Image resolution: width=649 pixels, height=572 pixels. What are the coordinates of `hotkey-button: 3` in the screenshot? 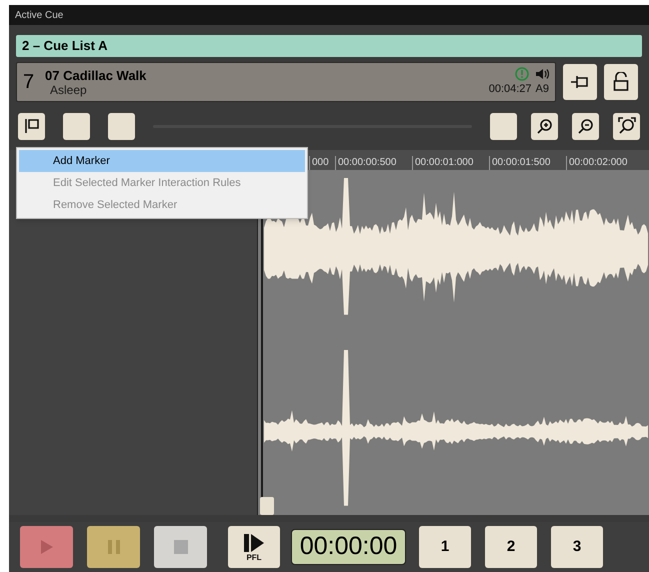 It's located at (577, 547).